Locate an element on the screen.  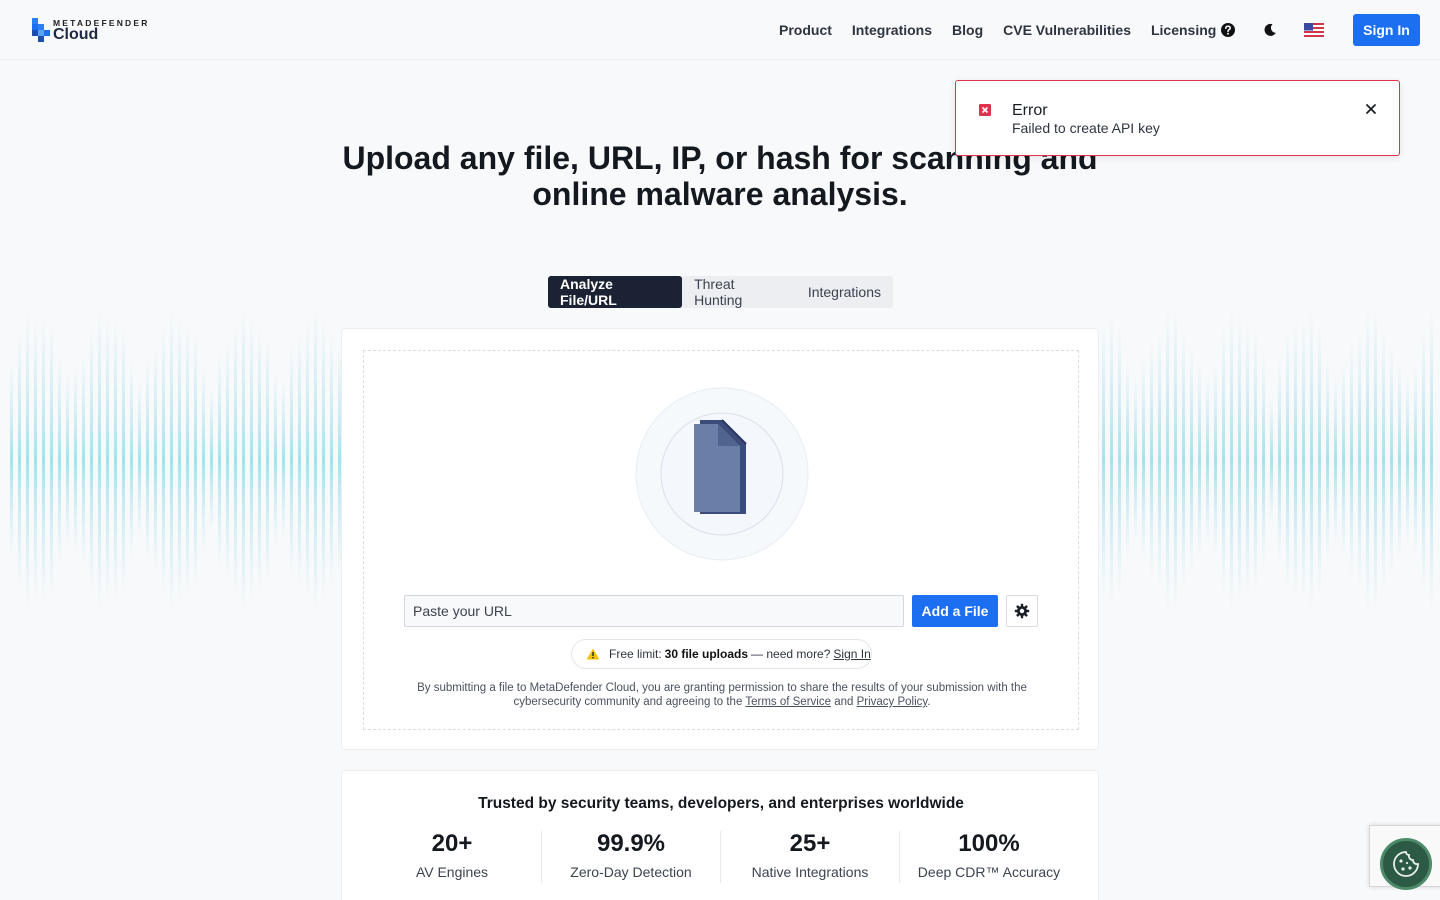
add-file-button: Add a File is located at coordinates (955, 611).